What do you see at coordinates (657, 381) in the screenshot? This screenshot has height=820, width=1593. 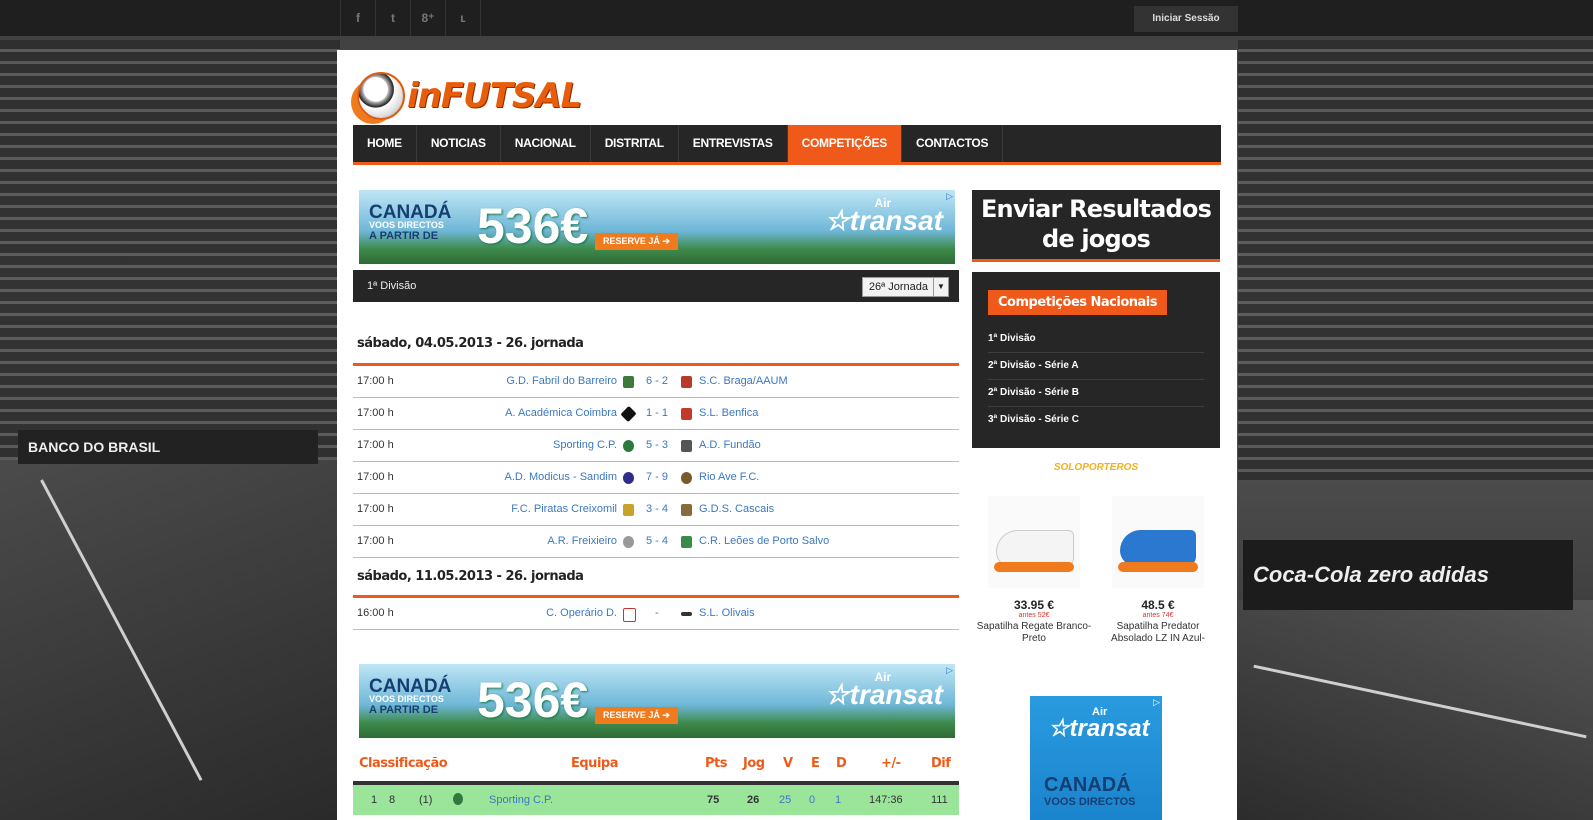 I see `score-link: 6 - 2` at bounding box center [657, 381].